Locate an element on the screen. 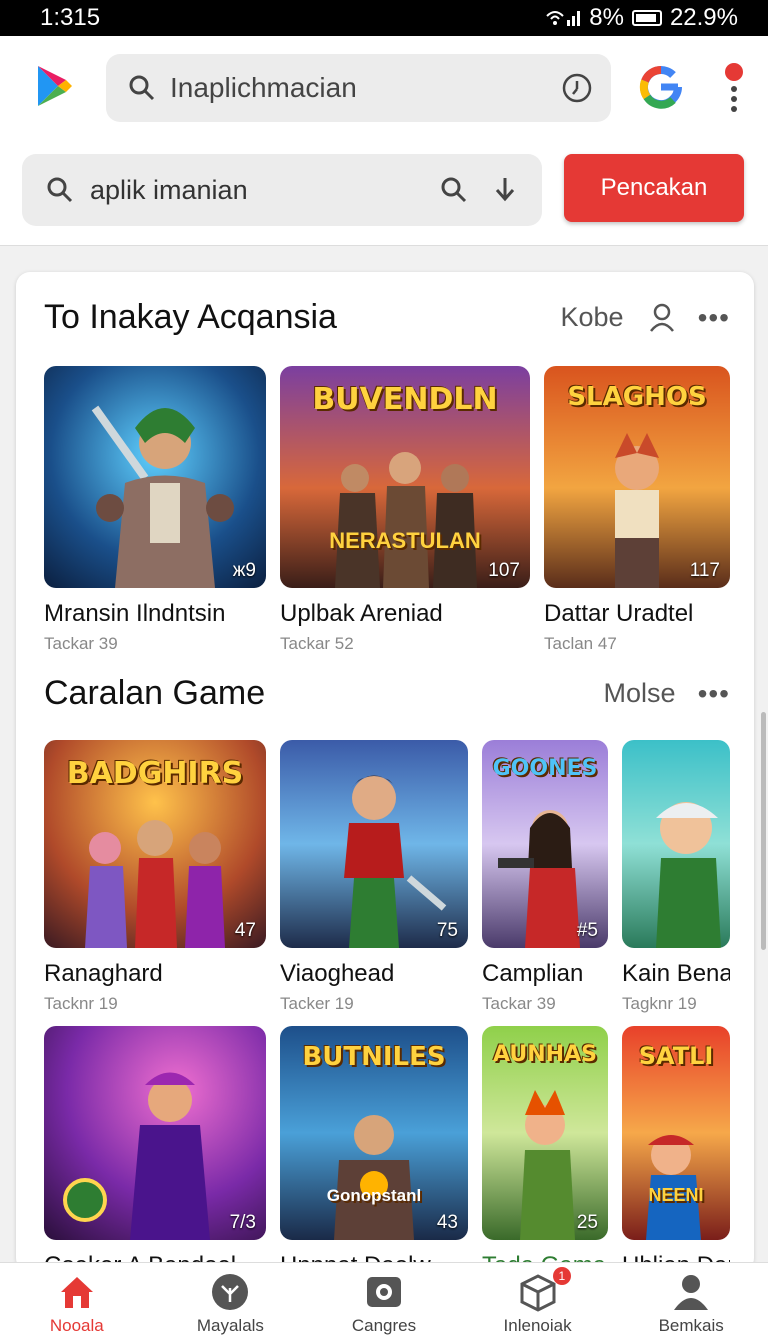 The image size is (768, 1344). app-thumbnail: BADGHIRS 47 is located at coordinates (155, 844).